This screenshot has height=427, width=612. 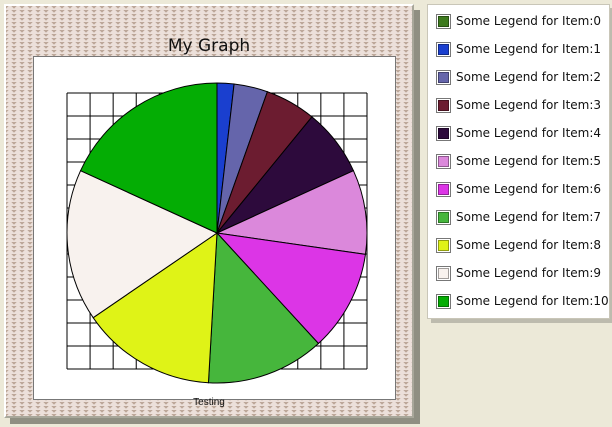 I want to click on legend-item: Some Legend for Item:7, so click(x=524, y=217).